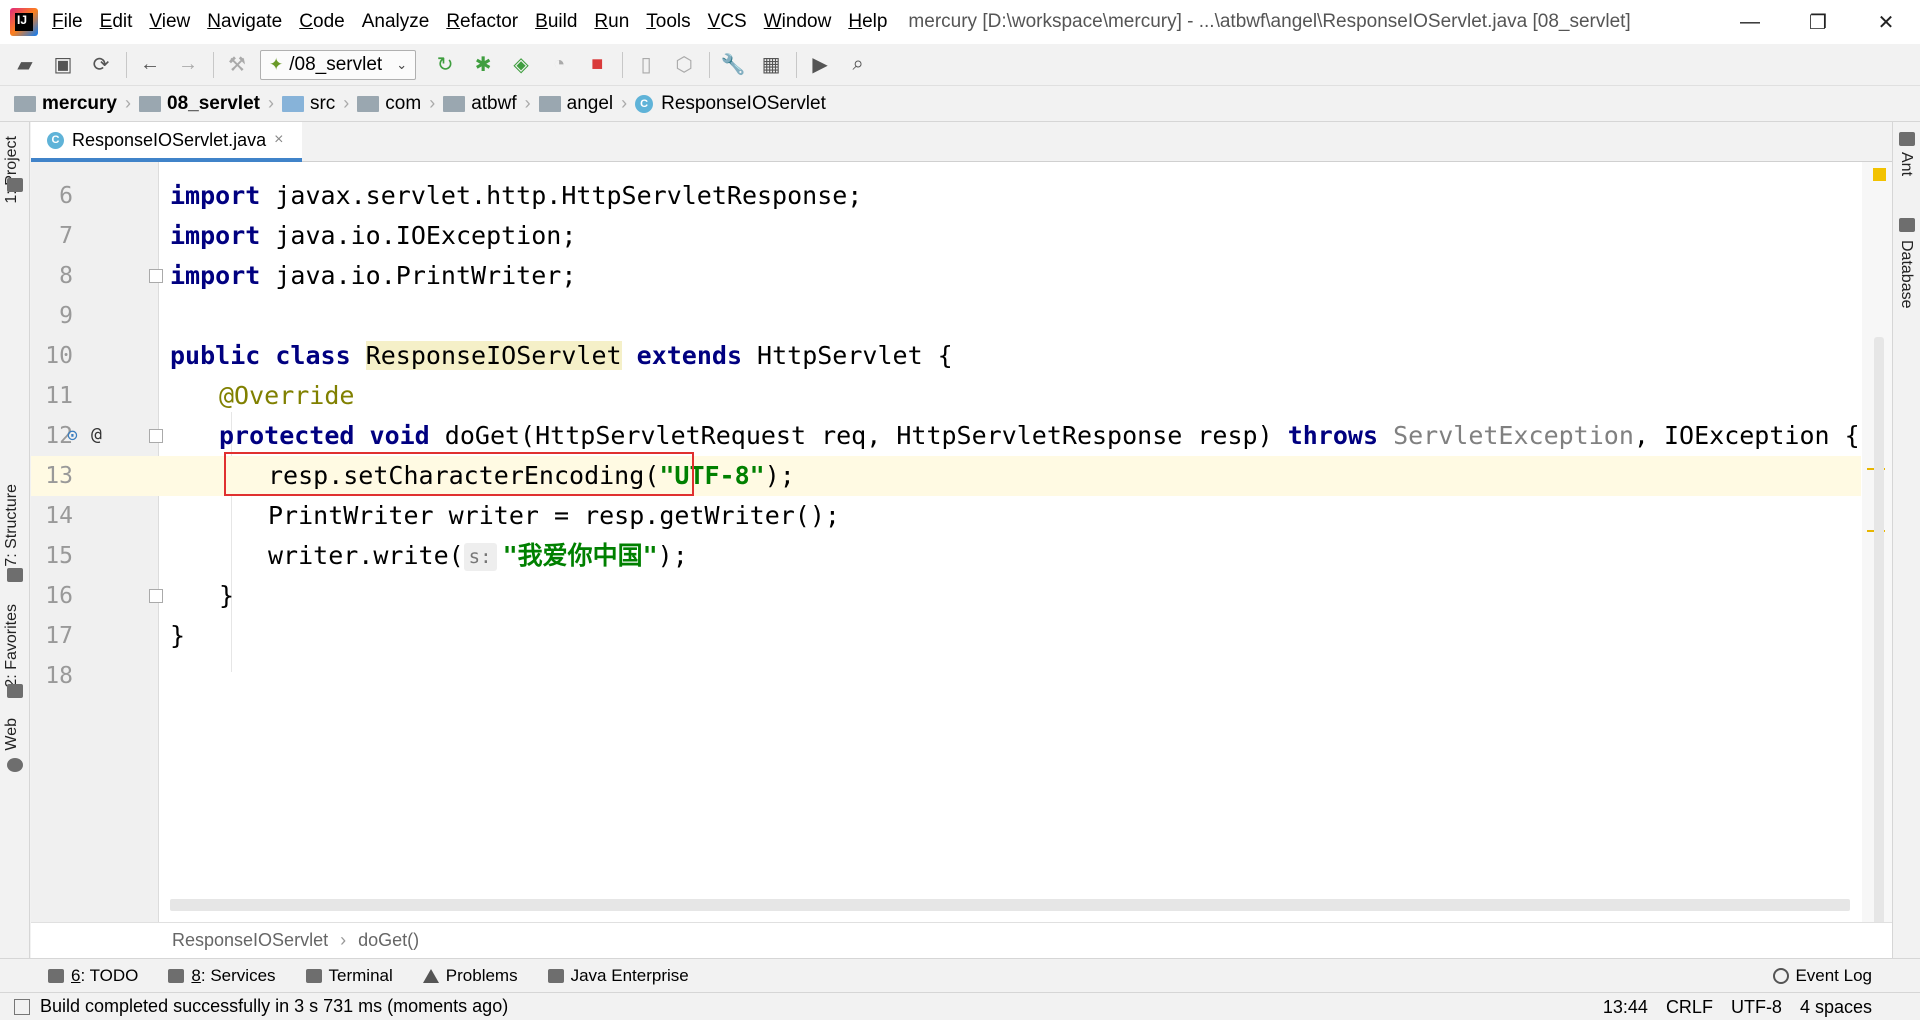 Image resolution: width=1920 pixels, height=1020 pixels. Describe the element at coordinates (166, 142) in the screenshot. I see `editor-tab-responseioservlet: C ResponseIOServlet.java ×` at that location.